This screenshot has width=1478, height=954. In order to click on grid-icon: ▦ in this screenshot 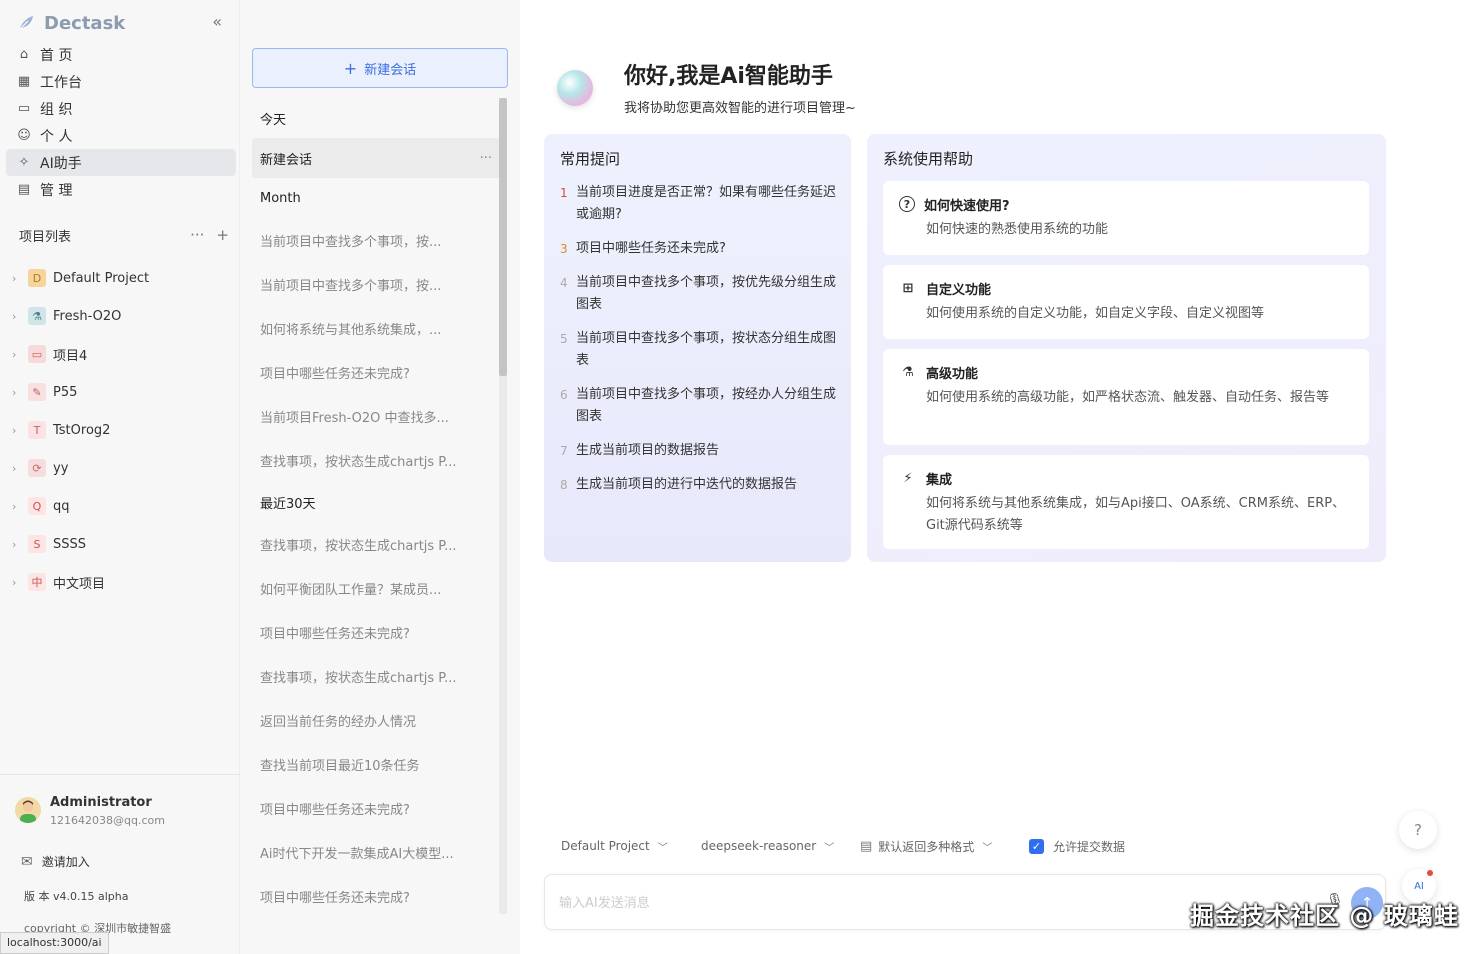, I will do `click(24, 81)`.